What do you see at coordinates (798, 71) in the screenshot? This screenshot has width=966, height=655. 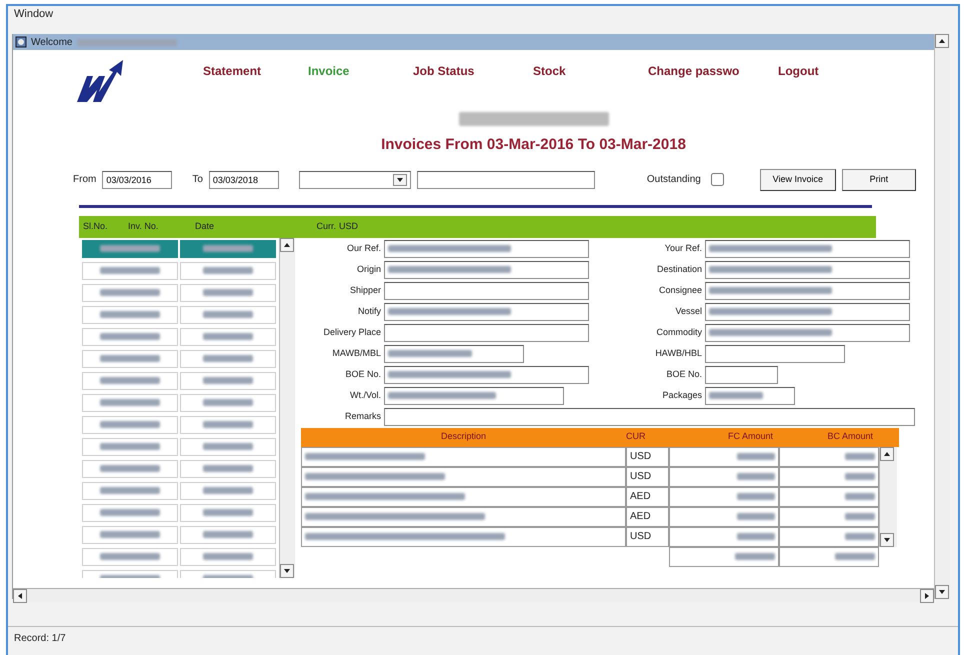 I see `nav-link: Logout` at bounding box center [798, 71].